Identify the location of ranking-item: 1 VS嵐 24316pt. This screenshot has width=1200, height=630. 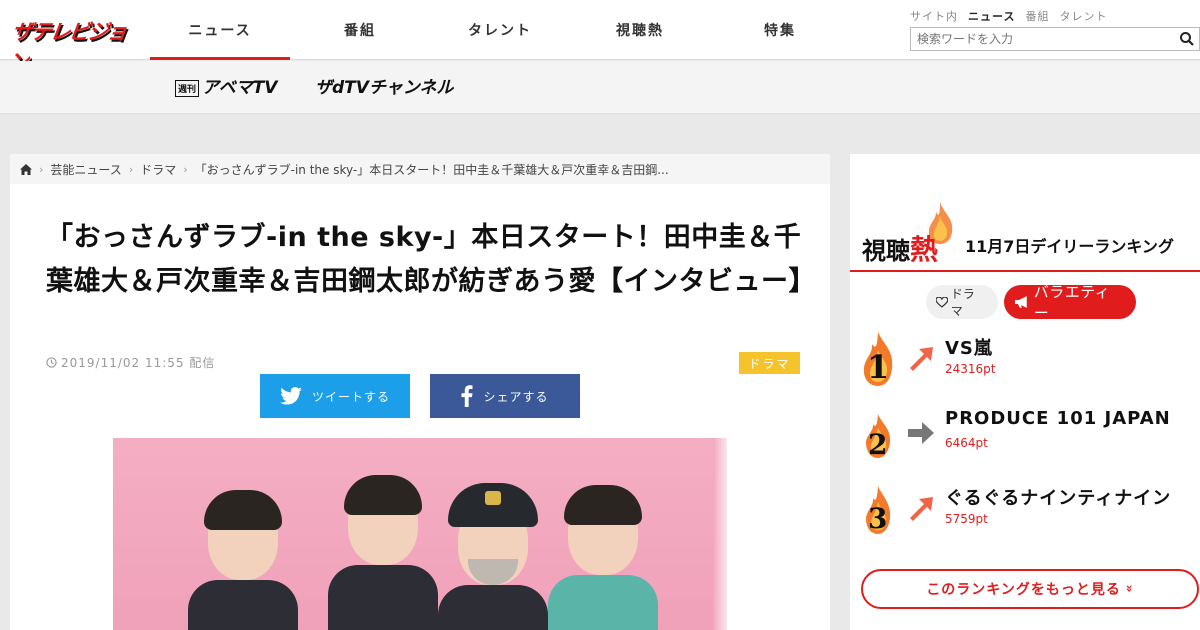
(1028, 360).